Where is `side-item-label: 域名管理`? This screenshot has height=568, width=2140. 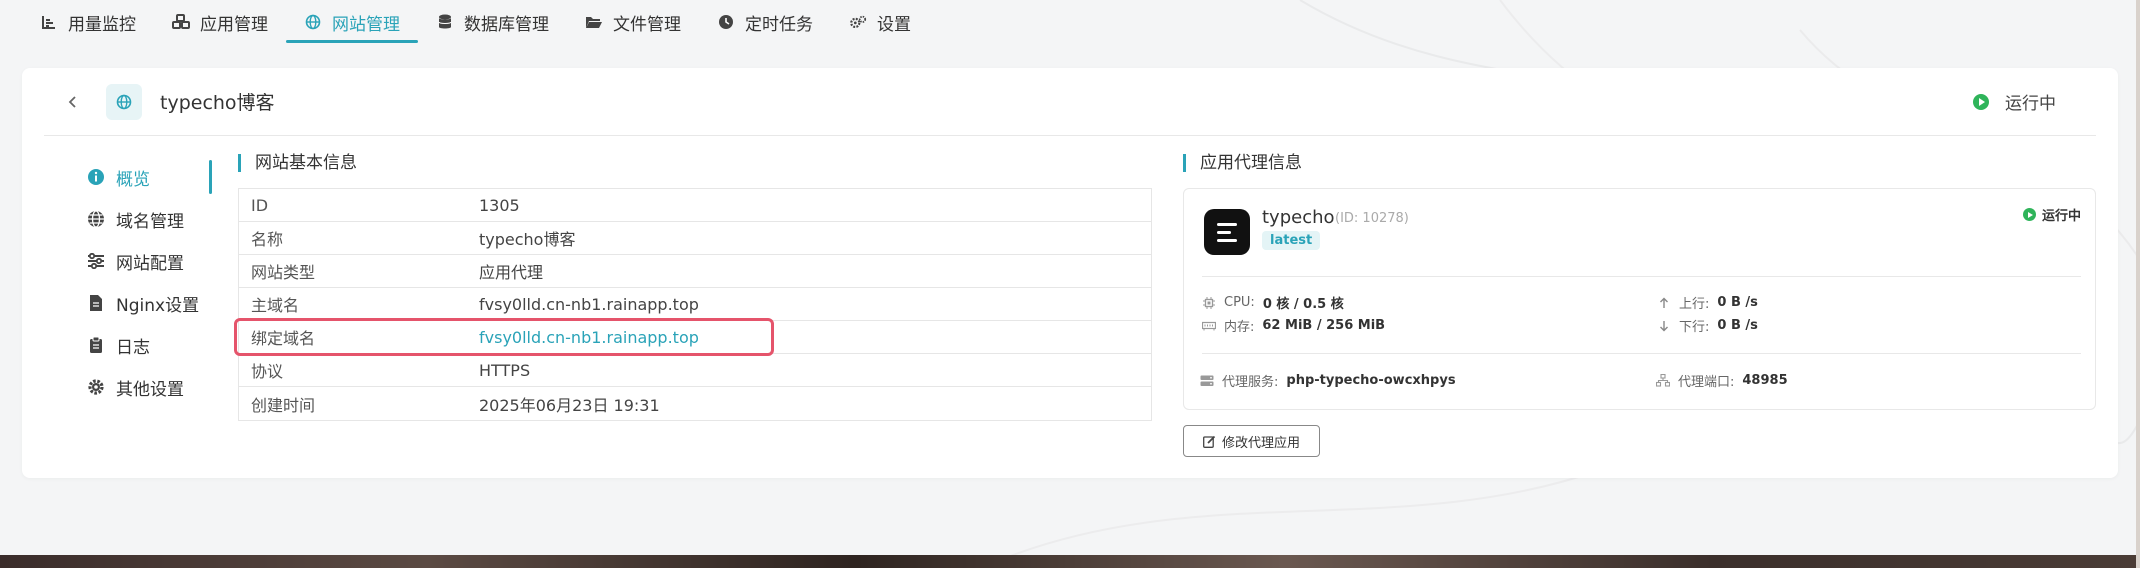
side-item-label: 域名管理 is located at coordinates (150, 221).